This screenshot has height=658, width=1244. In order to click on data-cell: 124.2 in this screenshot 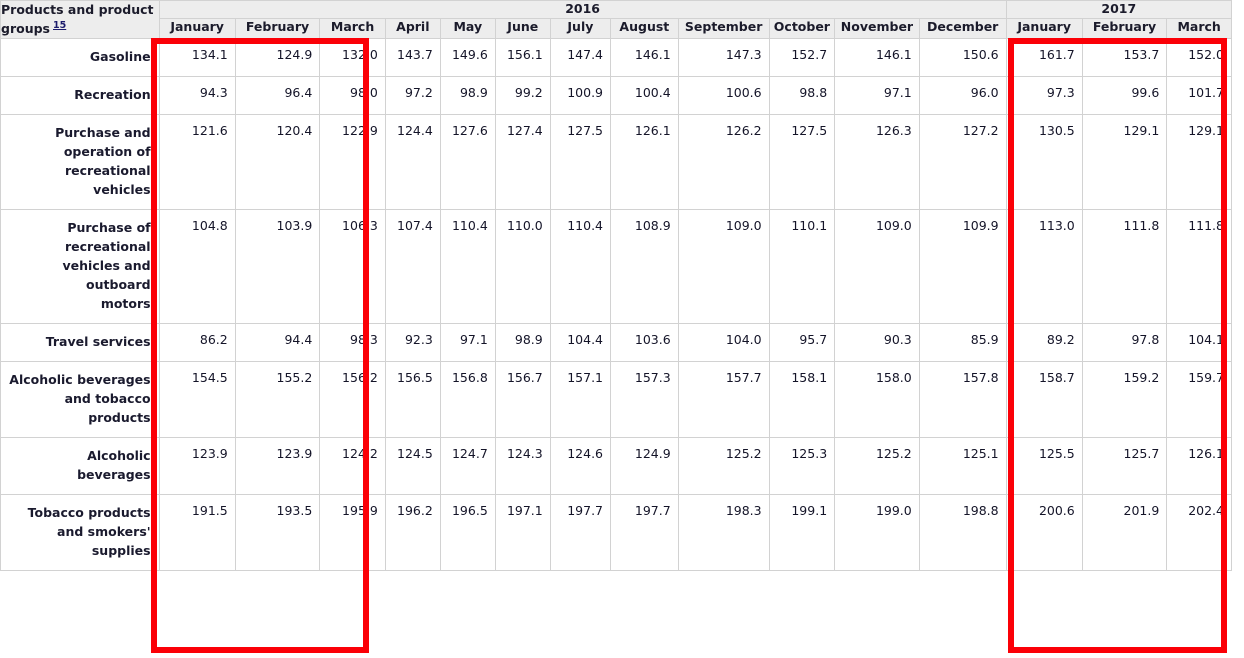, I will do `click(352, 466)`.